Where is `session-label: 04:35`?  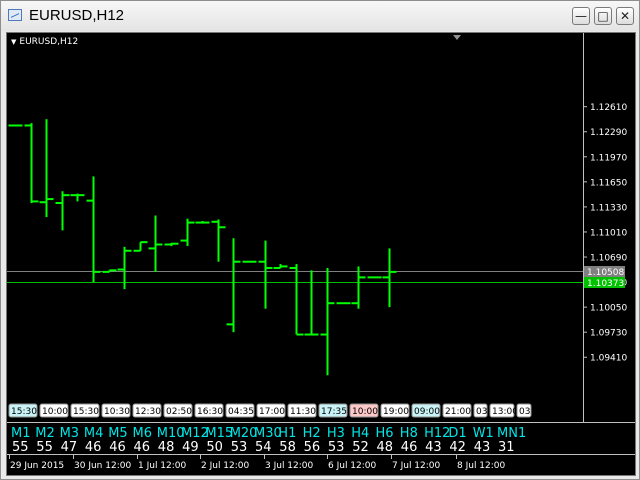 session-label: 04:35 is located at coordinates (240, 410).